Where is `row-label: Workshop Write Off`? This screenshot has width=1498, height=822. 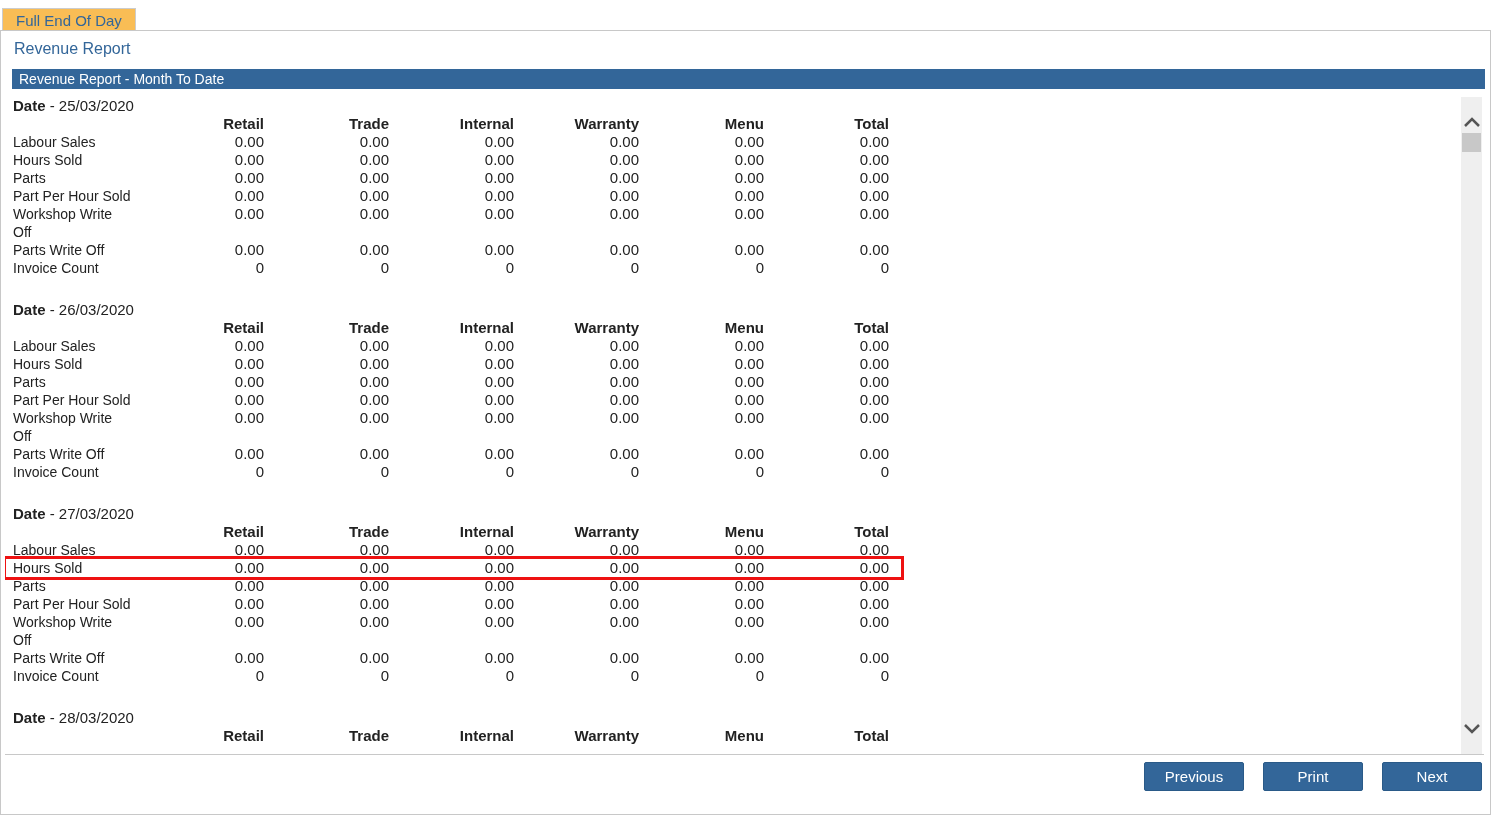
row-label: Workshop Write Off is located at coordinates (63, 427).